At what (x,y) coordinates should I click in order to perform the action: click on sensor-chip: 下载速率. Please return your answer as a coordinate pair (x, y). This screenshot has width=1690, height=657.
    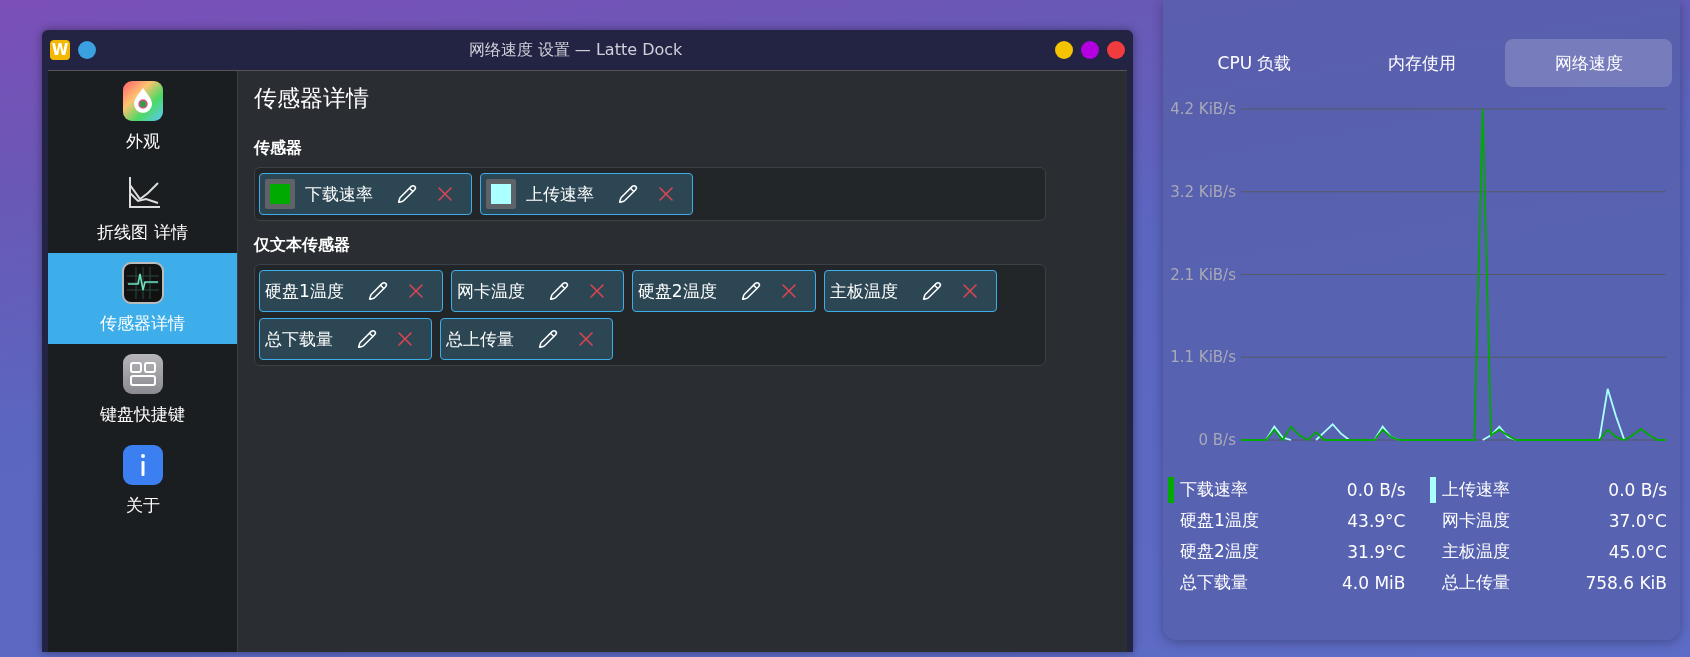
    Looking at the image, I should click on (365, 194).